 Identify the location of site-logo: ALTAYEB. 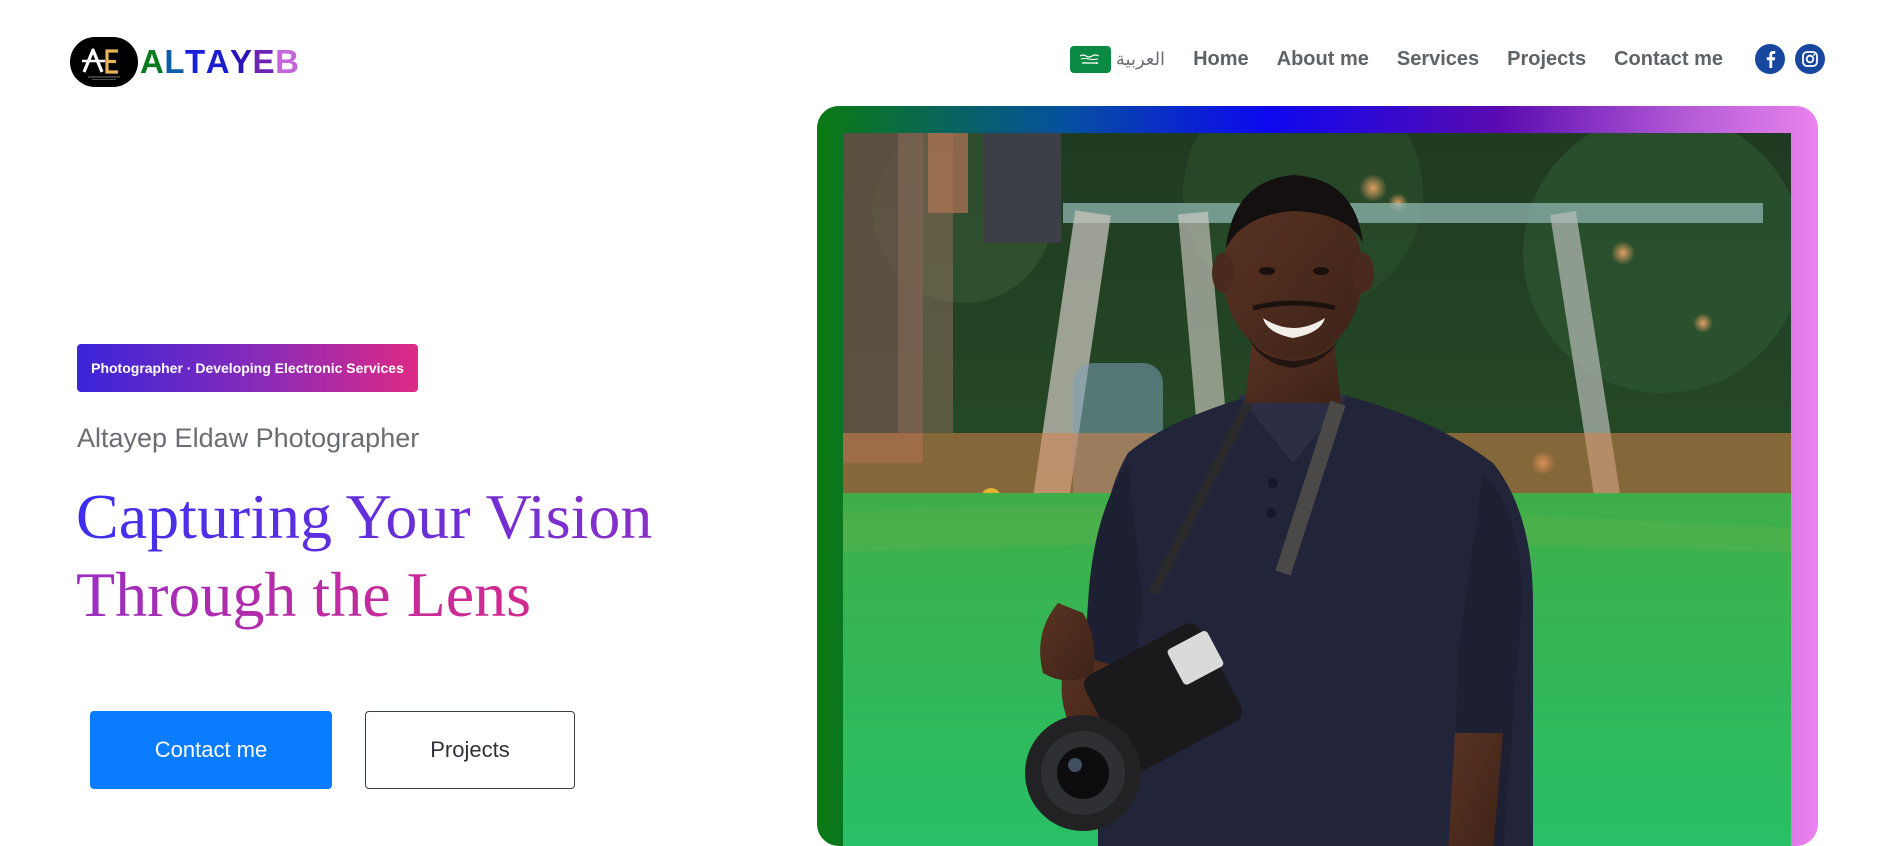
(184, 62).